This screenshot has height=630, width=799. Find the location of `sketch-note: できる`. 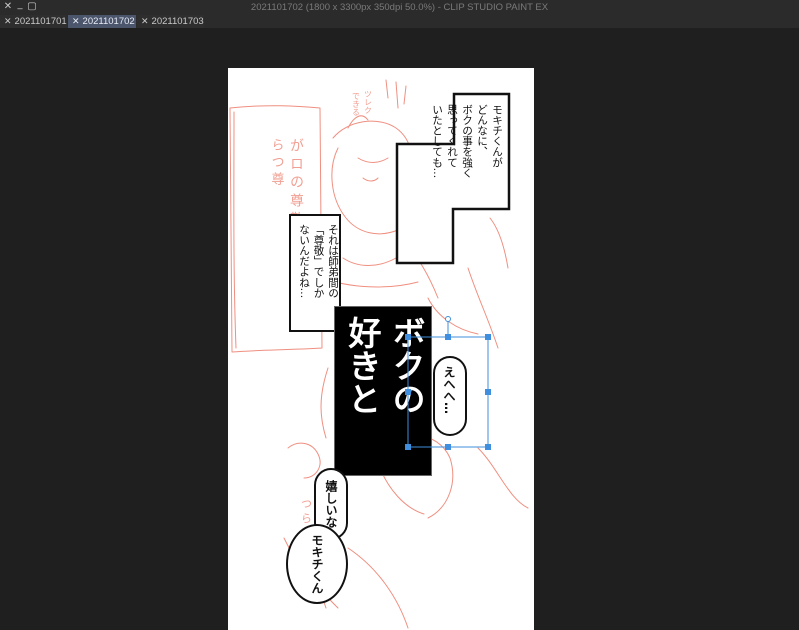

sketch-note: できる is located at coordinates (356, 104).